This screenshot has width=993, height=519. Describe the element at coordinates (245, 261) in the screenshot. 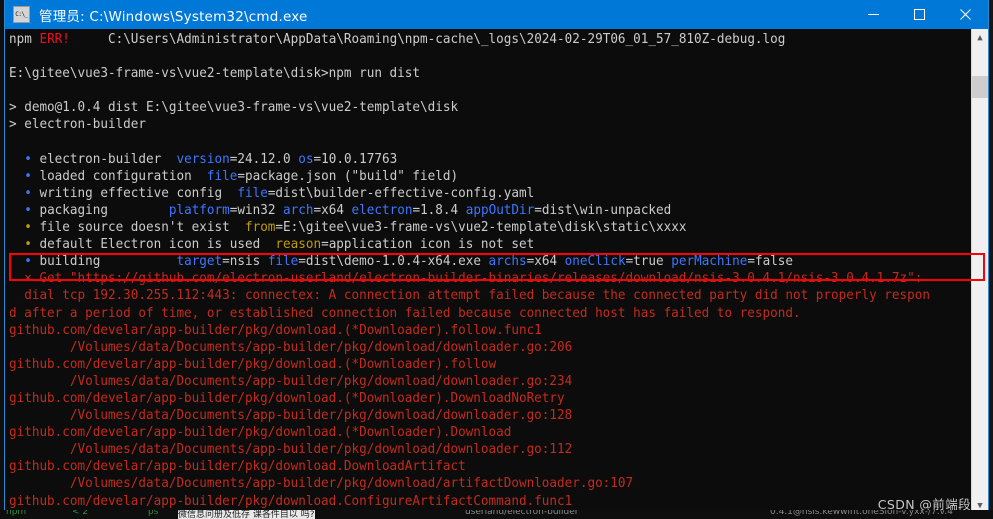

I see `console-segment: =nsis` at that location.